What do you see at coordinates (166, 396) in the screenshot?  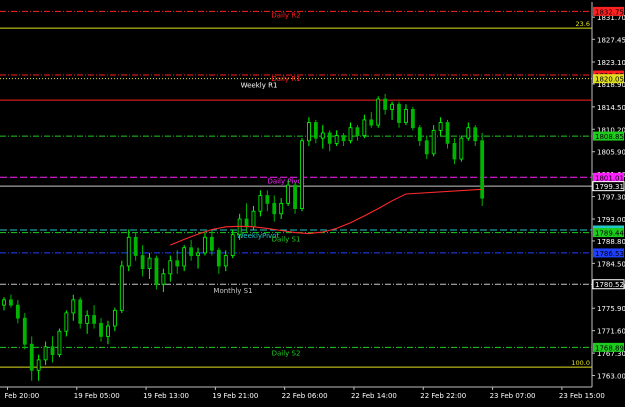 I see `x-tick-label: 19 Feb 13:00` at bounding box center [166, 396].